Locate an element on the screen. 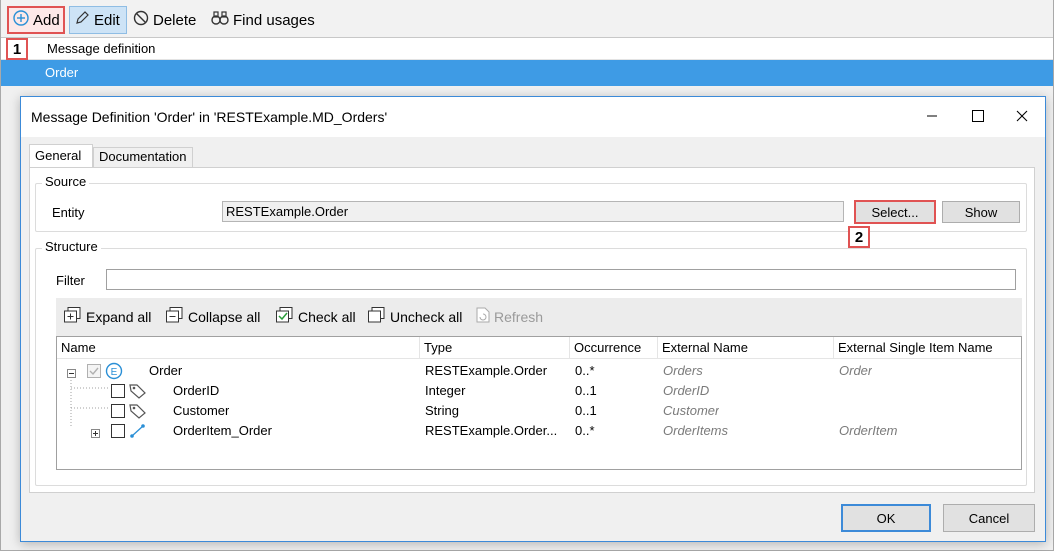 The image size is (1054, 551). collapse-all-icon is located at coordinates (175, 316).